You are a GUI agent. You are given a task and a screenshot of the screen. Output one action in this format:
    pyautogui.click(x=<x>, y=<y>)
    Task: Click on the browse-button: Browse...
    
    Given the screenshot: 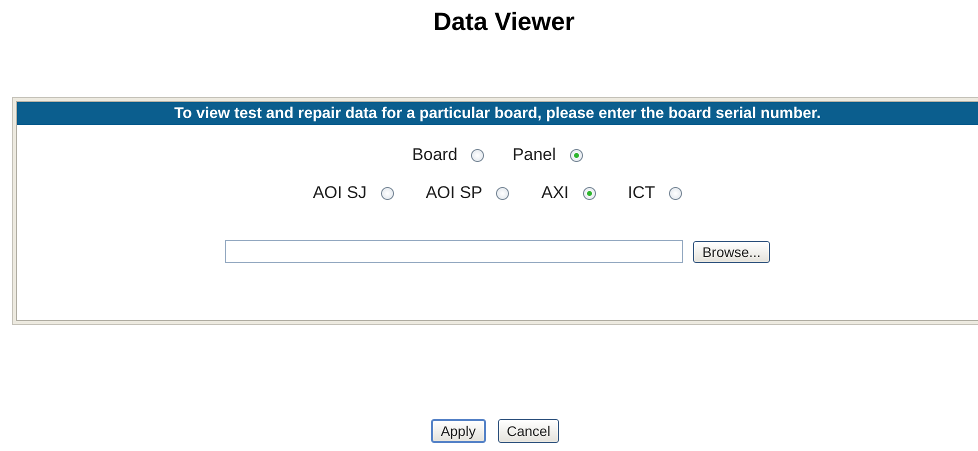 What is the action you would take?
    pyautogui.click(x=731, y=251)
    